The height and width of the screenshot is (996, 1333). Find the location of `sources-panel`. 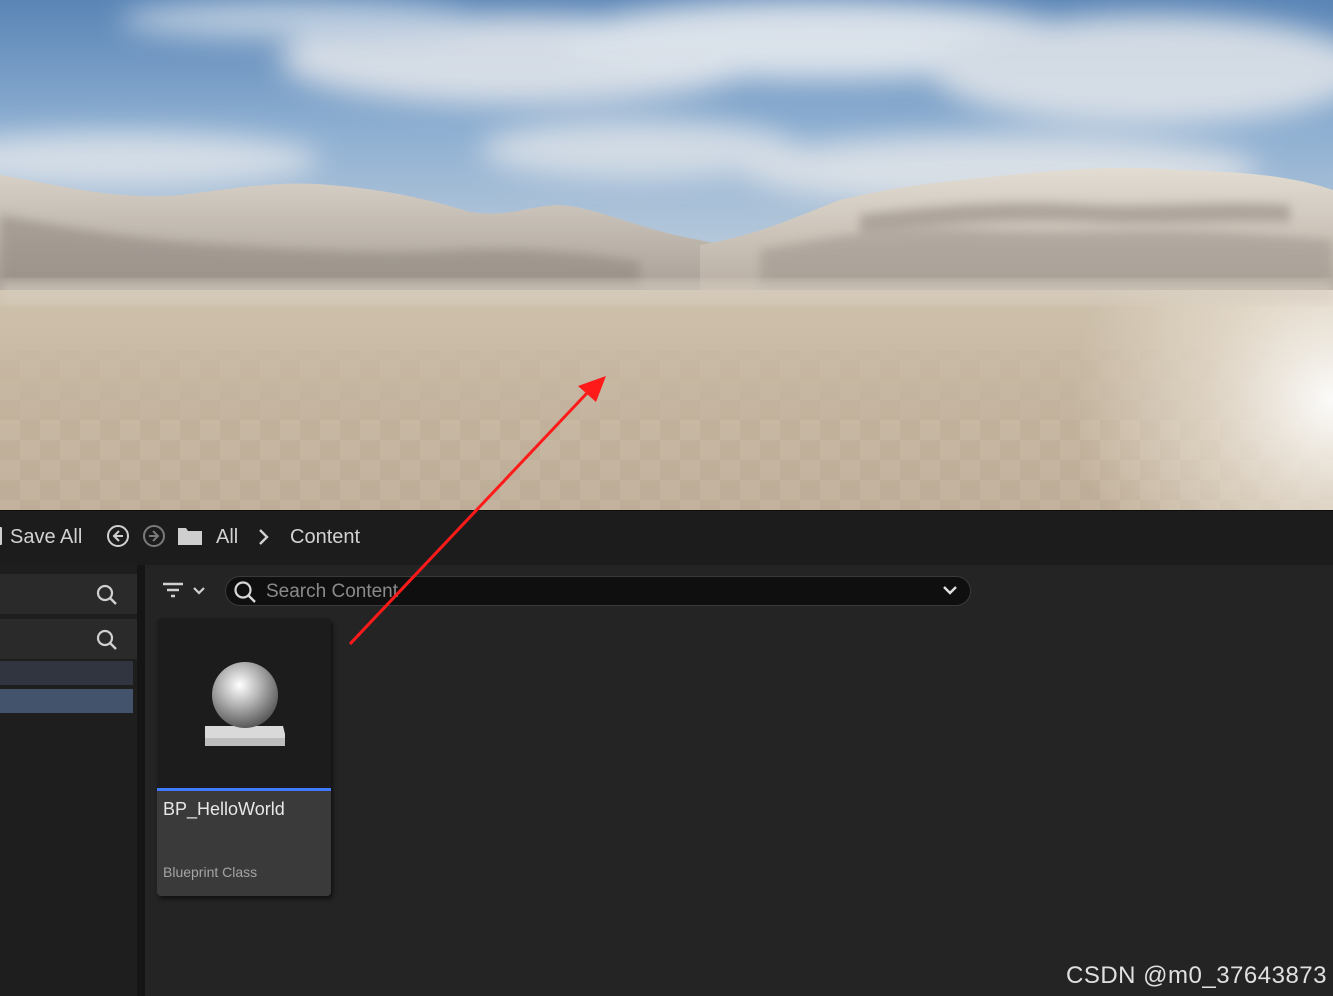

sources-panel is located at coordinates (68, 780).